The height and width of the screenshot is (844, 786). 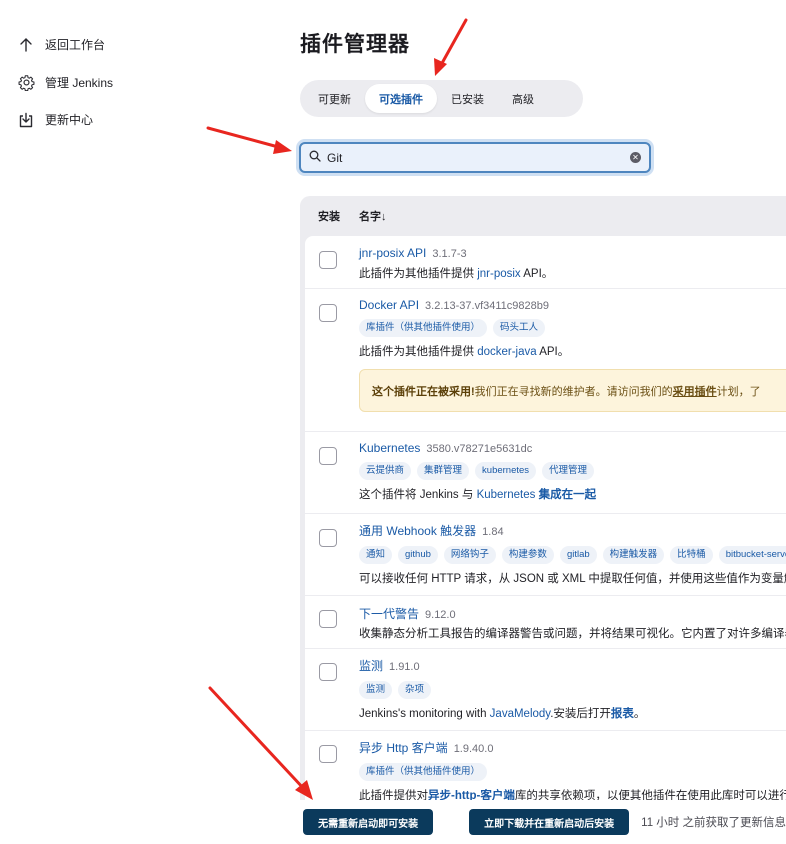 What do you see at coordinates (315, 157) in the screenshot?
I see `search-icon` at bounding box center [315, 157].